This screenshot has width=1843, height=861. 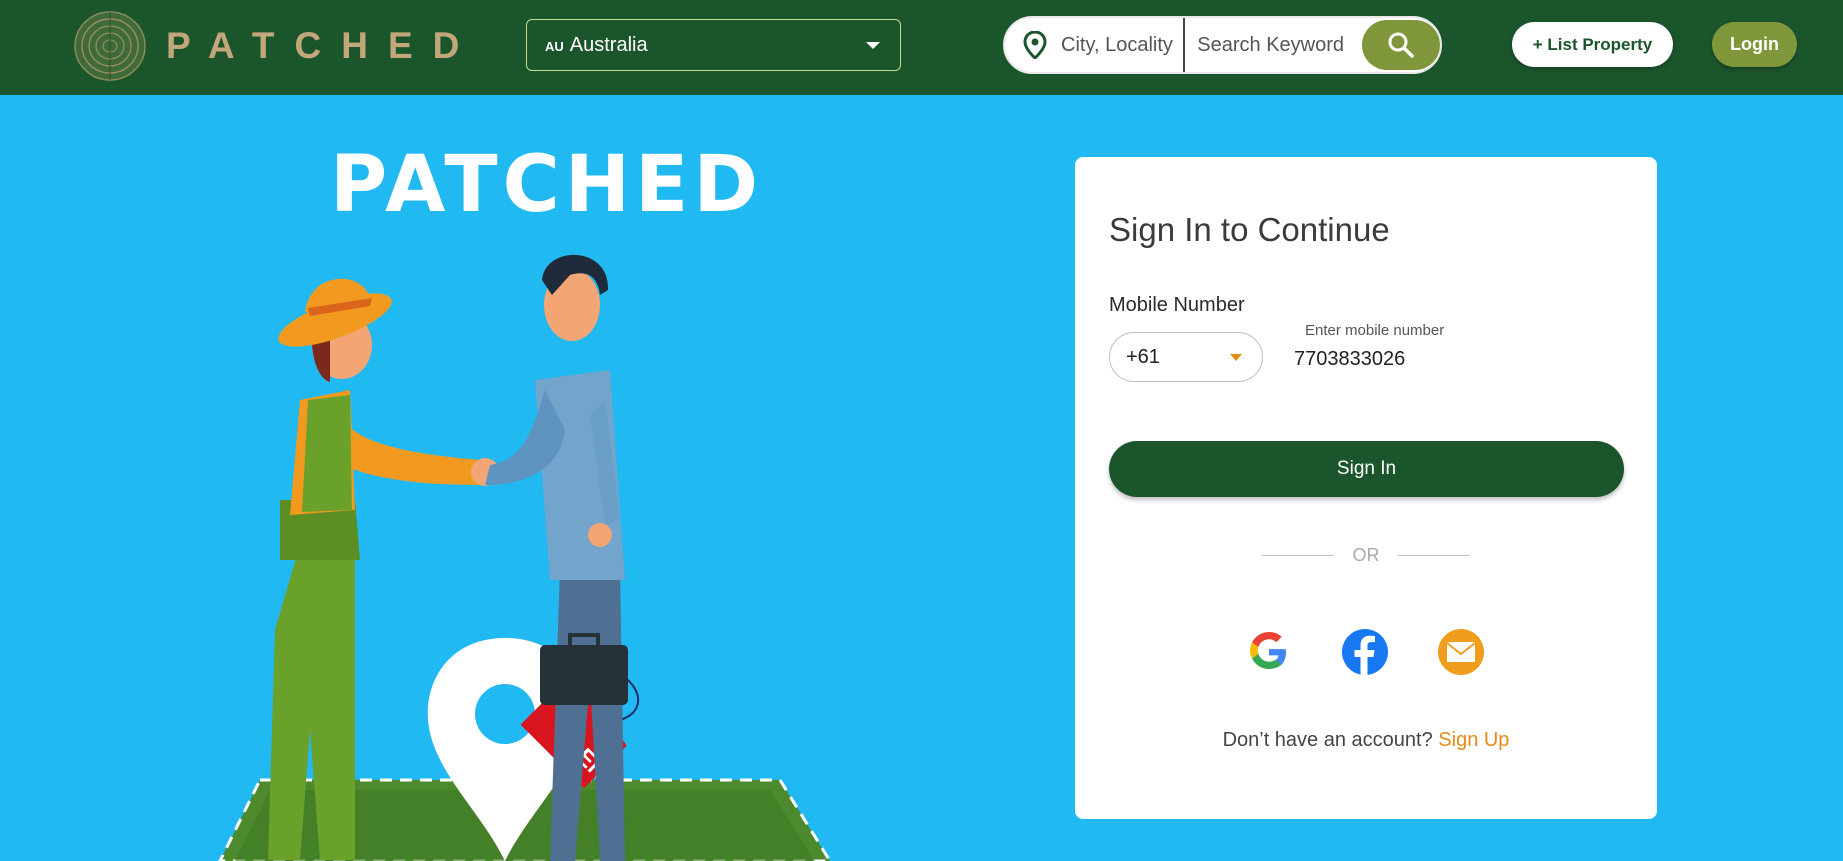 I want to click on search-icon, so click(x=1401, y=45).